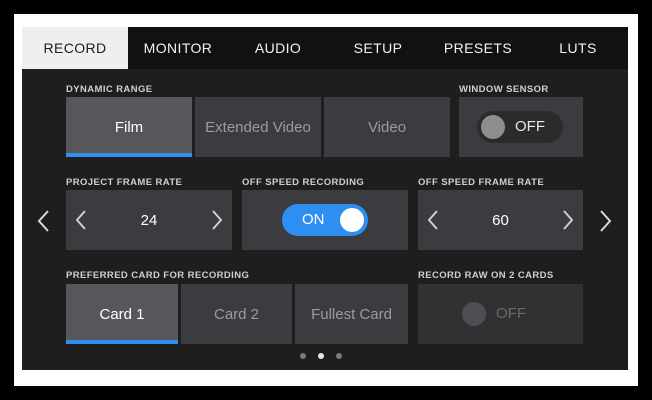  What do you see at coordinates (313, 219) in the screenshot?
I see `off-speed-recording-state: ON` at bounding box center [313, 219].